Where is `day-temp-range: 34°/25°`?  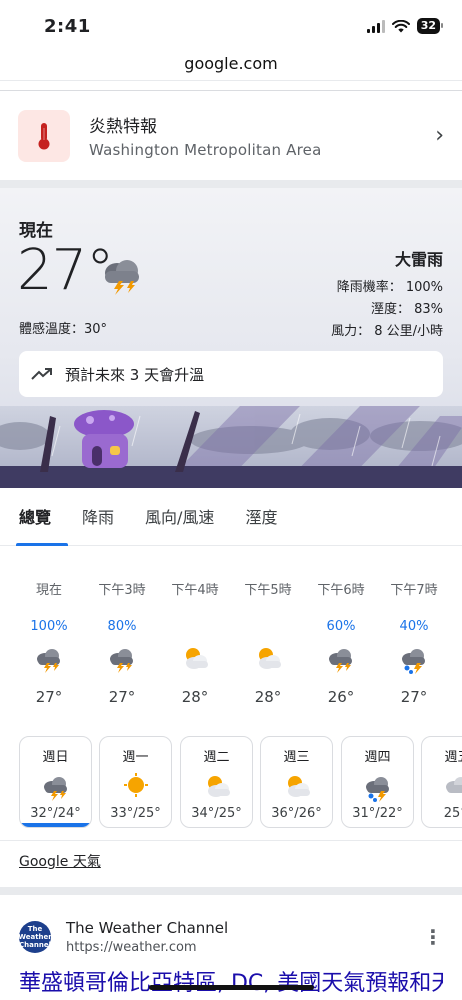
day-temp-range: 34°/25° is located at coordinates (216, 813).